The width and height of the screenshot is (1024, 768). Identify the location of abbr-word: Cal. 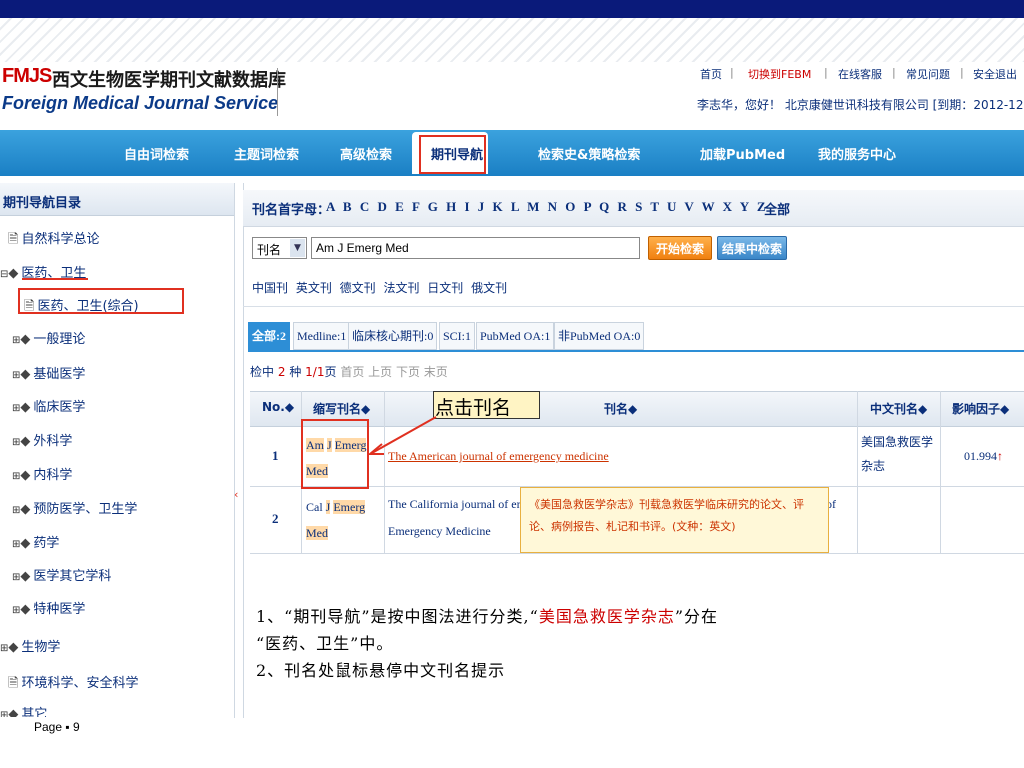
(314, 507).